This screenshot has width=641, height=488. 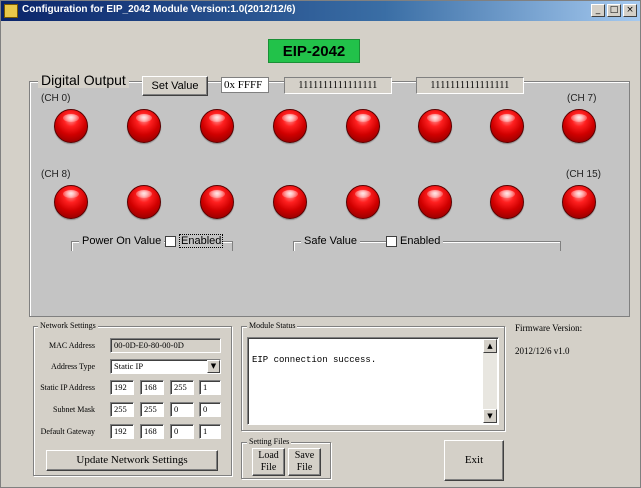 What do you see at coordinates (579, 202) in the screenshot?
I see `led-ch15` at bounding box center [579, 202].